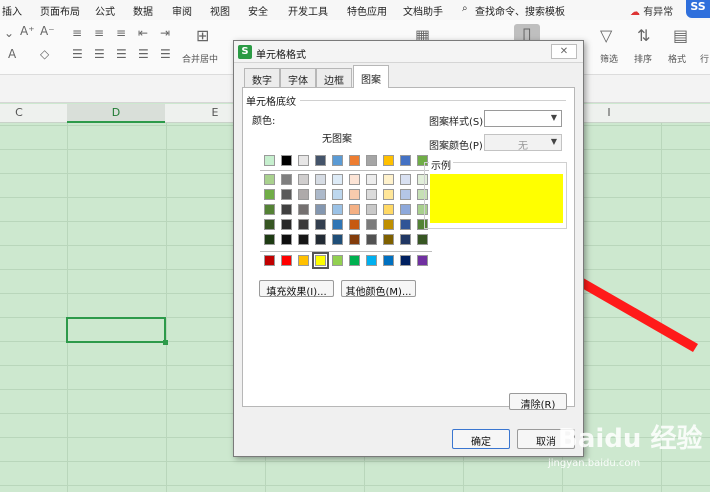 This screenshot has height=492, width=710. What do you see at coordinates (441, 164) in the screenshot?
I see `sample-label: 示例` at bounding box center [441, 164].